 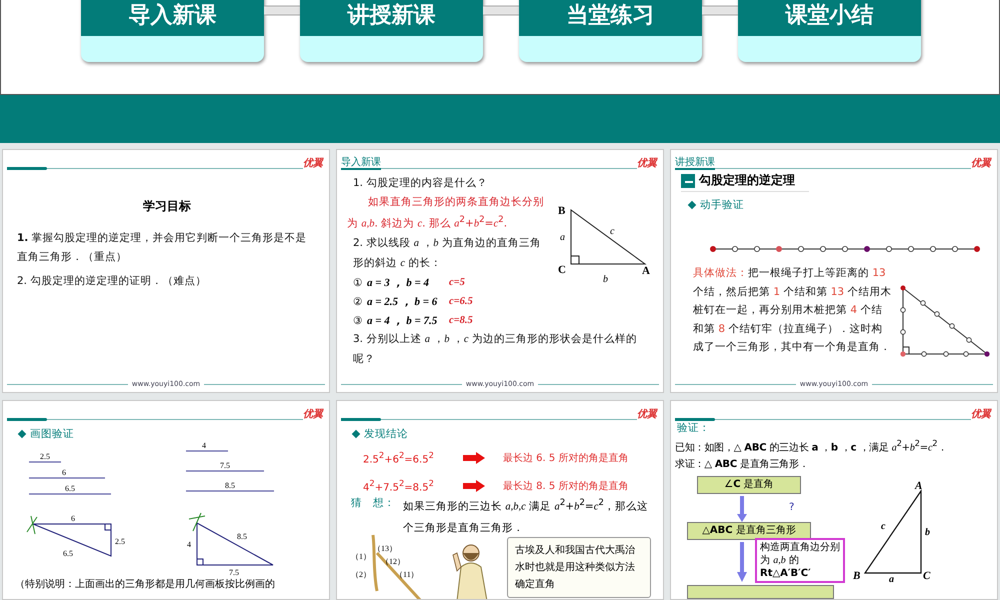 I want to click on length-label: 4, so click(x=204, y=445).